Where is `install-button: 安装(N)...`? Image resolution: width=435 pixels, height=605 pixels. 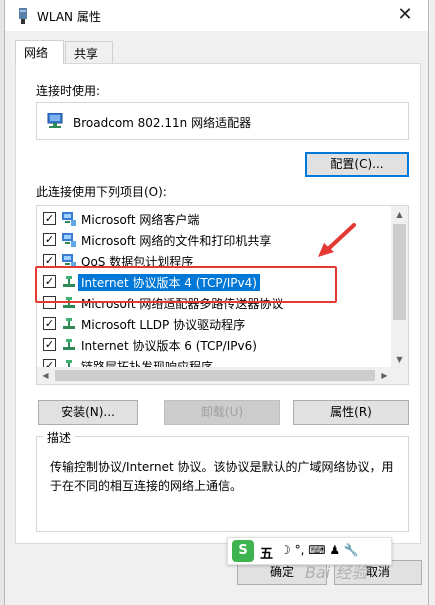 install-button: 安装(N)... is located at coordinates (88, 412).